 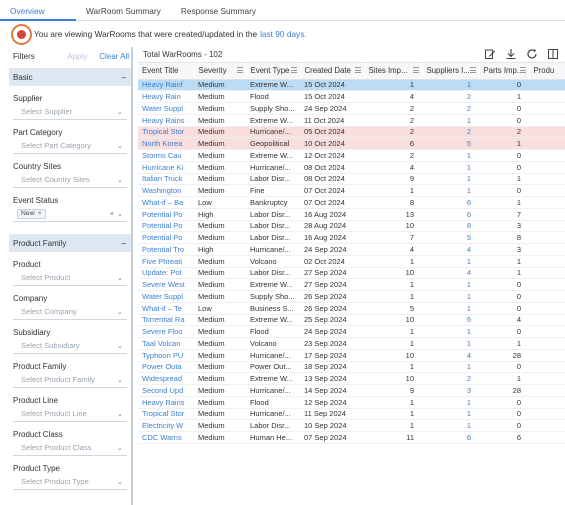 What do you see at coordinates (166, 202) in the screenshot?
I see `event-title-cell: What-if – Ba` at bounding box center [166, 202].